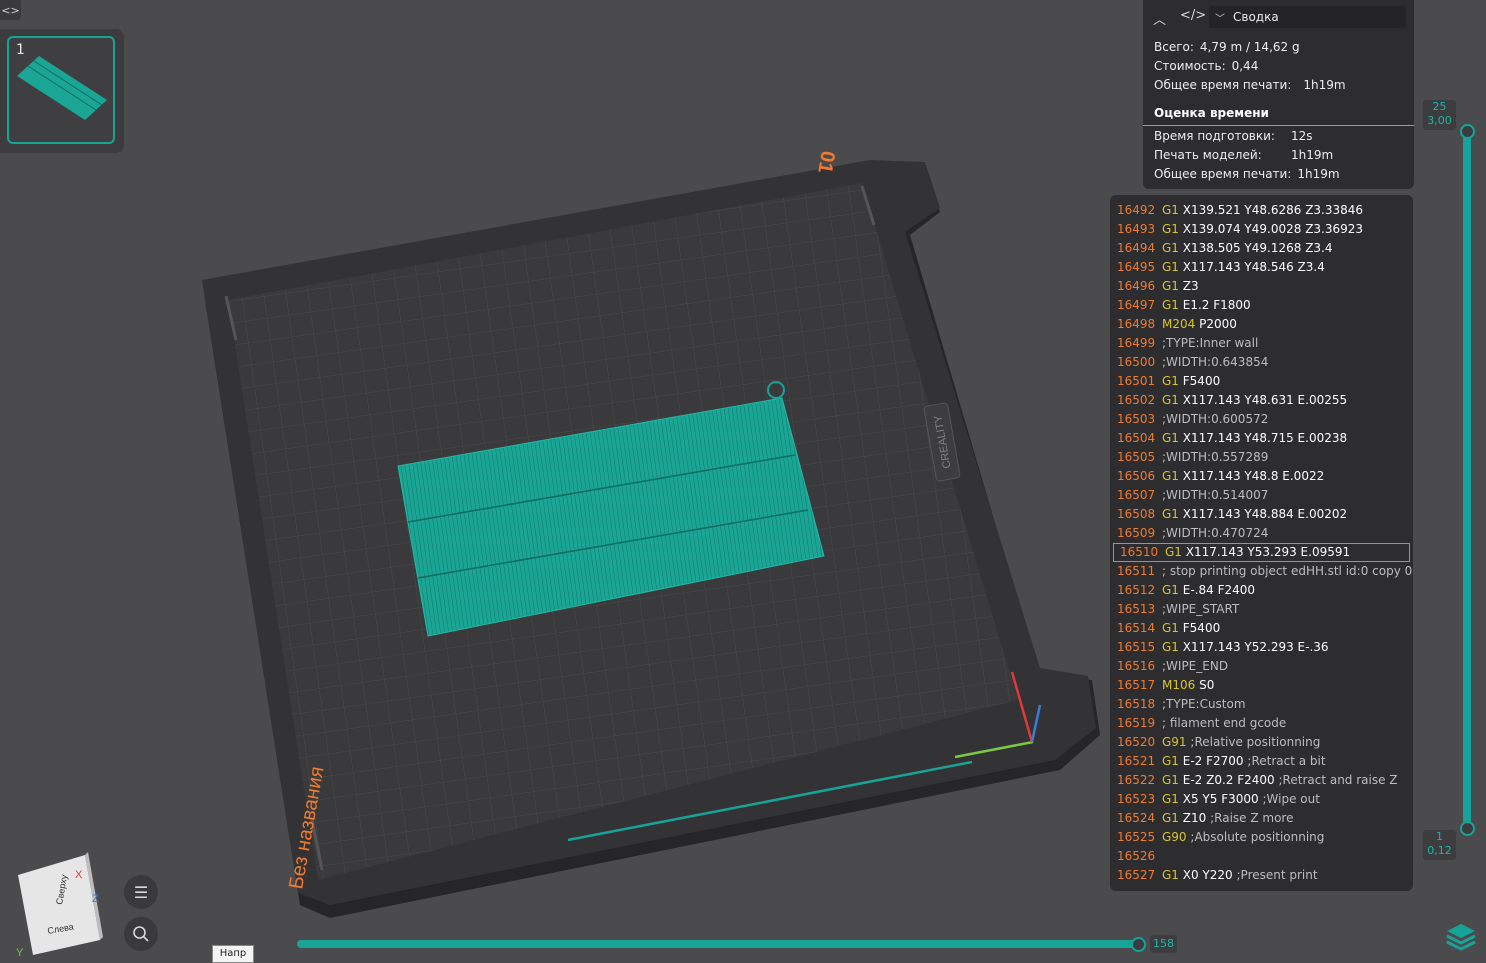 This screenshot has height=963, width=1486. I want to click on move-slider, so click(718, 944).